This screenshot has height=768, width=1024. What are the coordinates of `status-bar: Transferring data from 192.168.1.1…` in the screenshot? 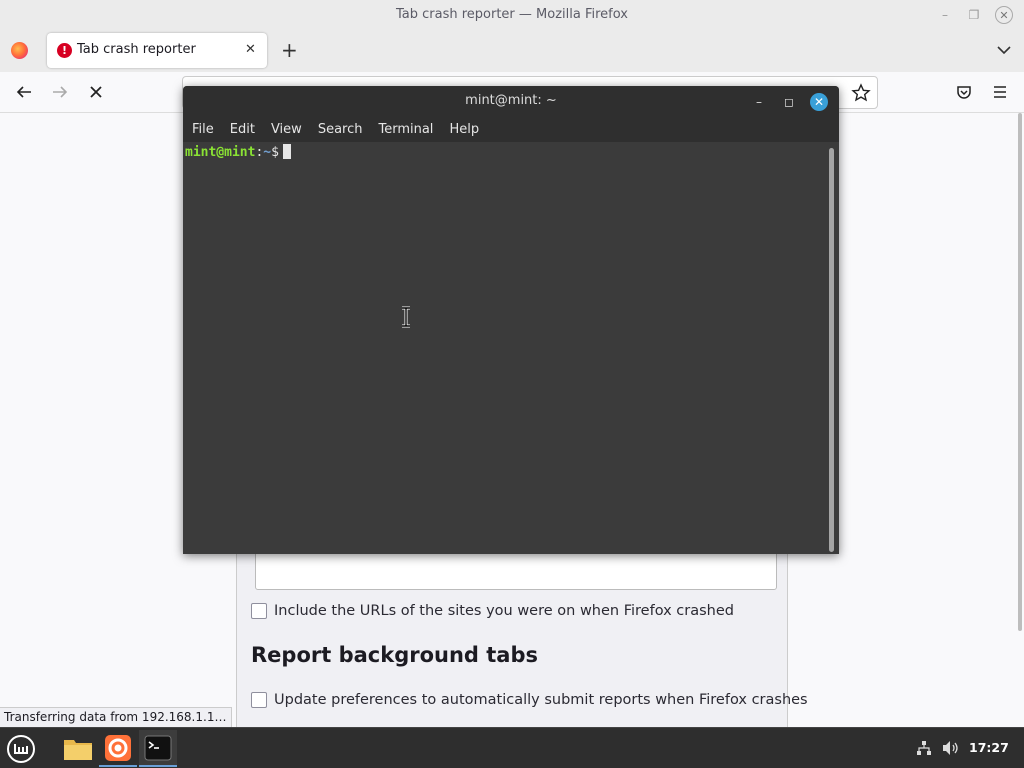 It's located at (116, 717).